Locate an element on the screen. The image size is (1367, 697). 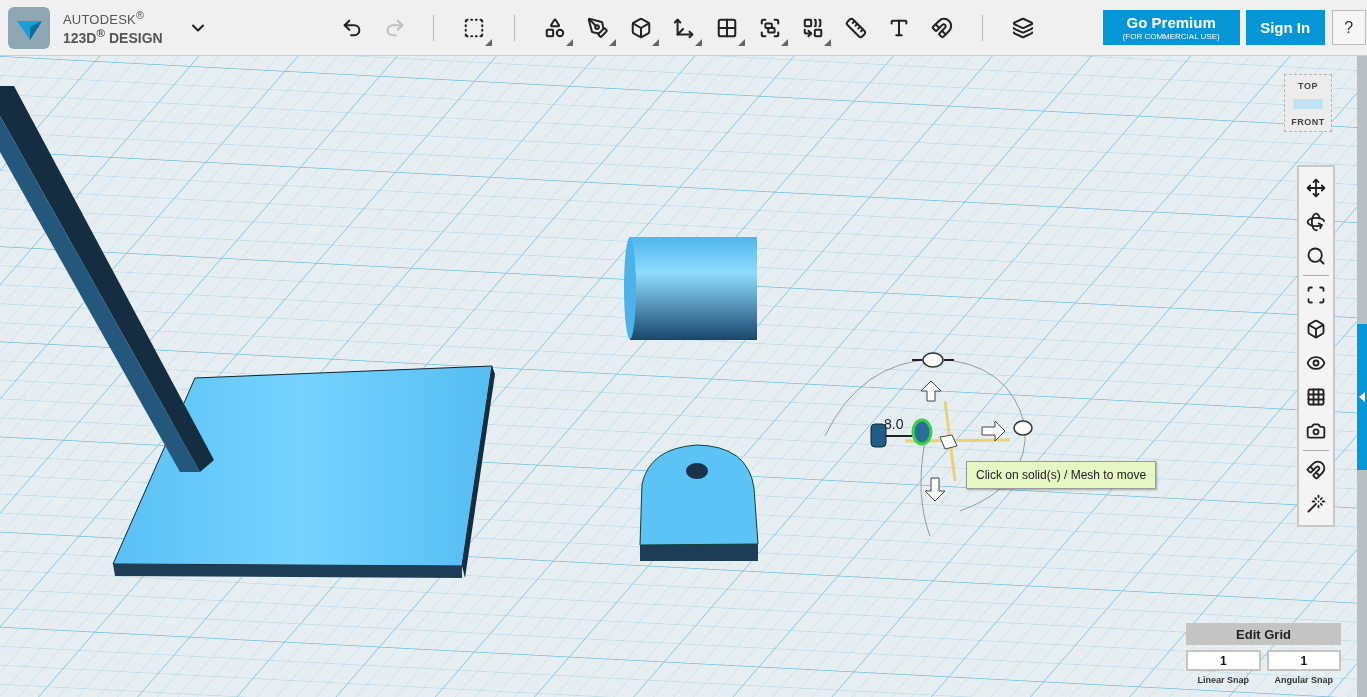
group-icon is located at coordinates (769, 27).